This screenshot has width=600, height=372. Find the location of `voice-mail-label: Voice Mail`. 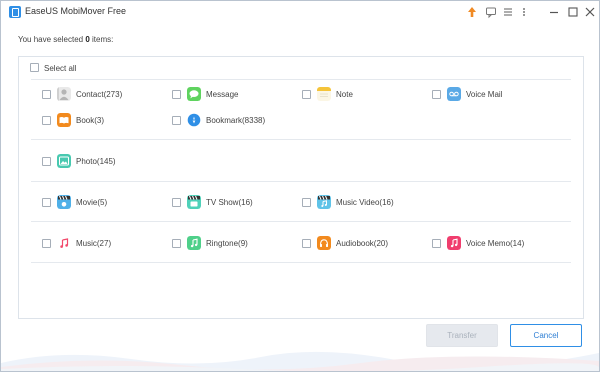

voice-mail-label: Voice Mail is located at coordinates (484, 94).